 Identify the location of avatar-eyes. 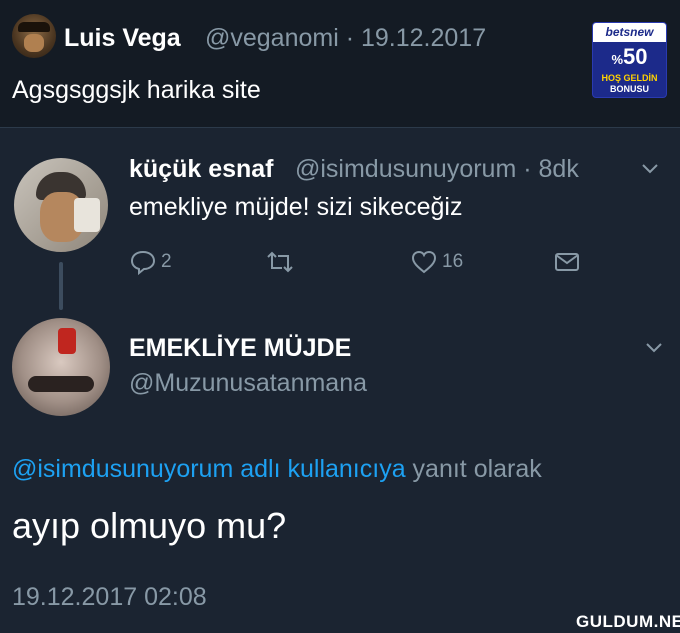
(61, 384).